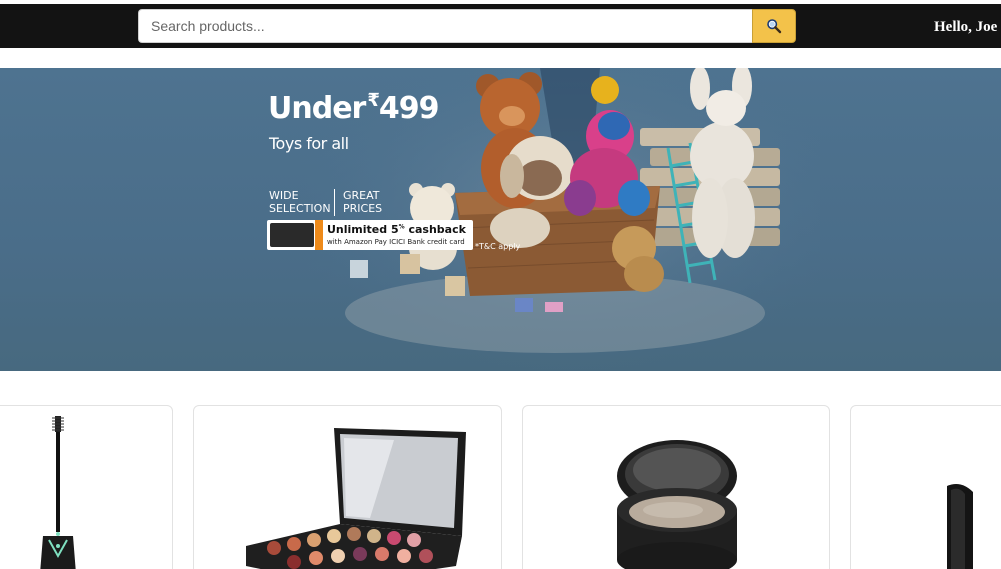  I want to click on currency-symbol: ₹, so click(373, 100).